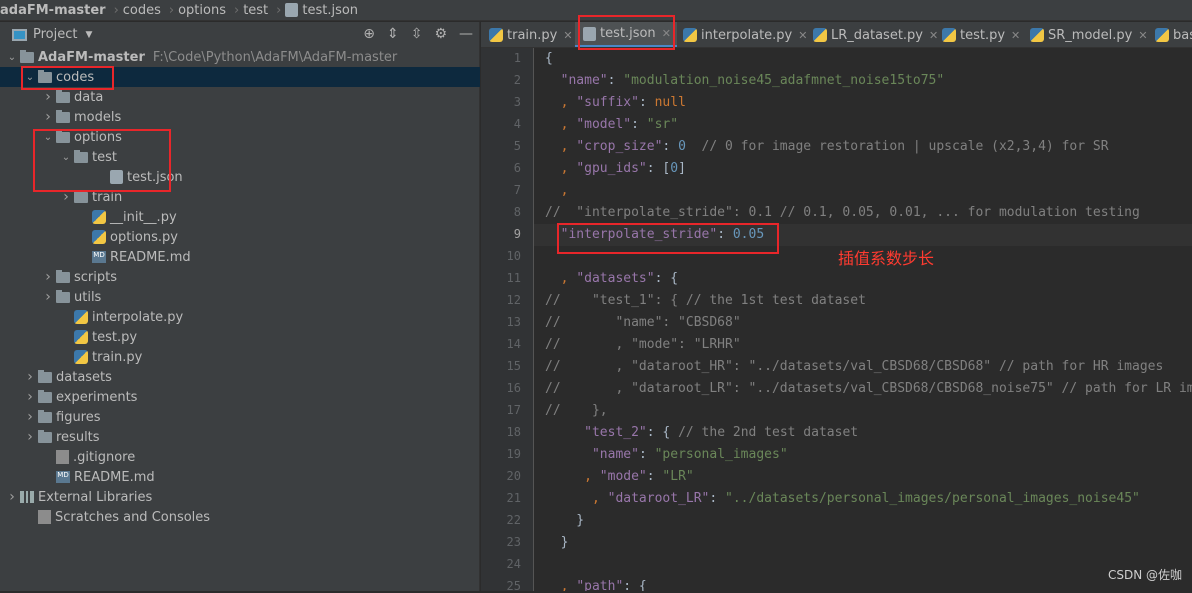  I want to click on code-token: "LR", so click(678, 476).